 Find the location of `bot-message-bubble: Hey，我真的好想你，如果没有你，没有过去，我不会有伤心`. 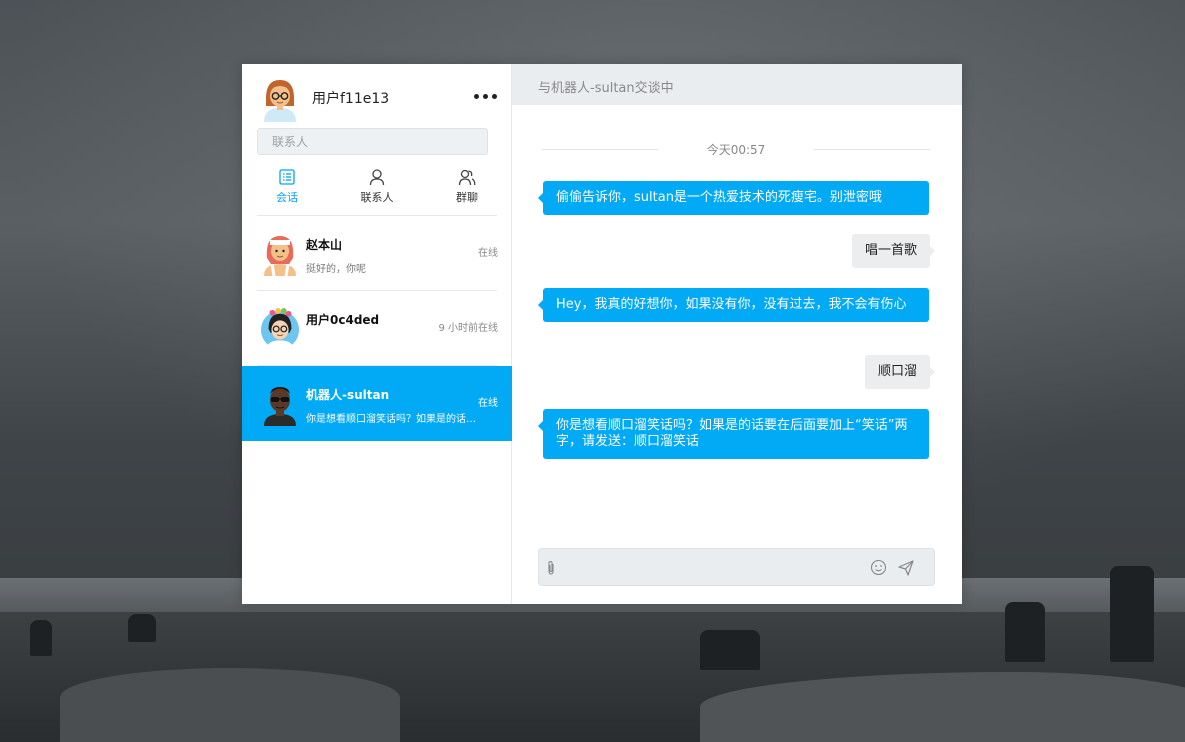

bot-message-bubble: Hey，我真的好想你，如果没有你，没有过去，我不会有伤心 is located at coordinates (733, 305).